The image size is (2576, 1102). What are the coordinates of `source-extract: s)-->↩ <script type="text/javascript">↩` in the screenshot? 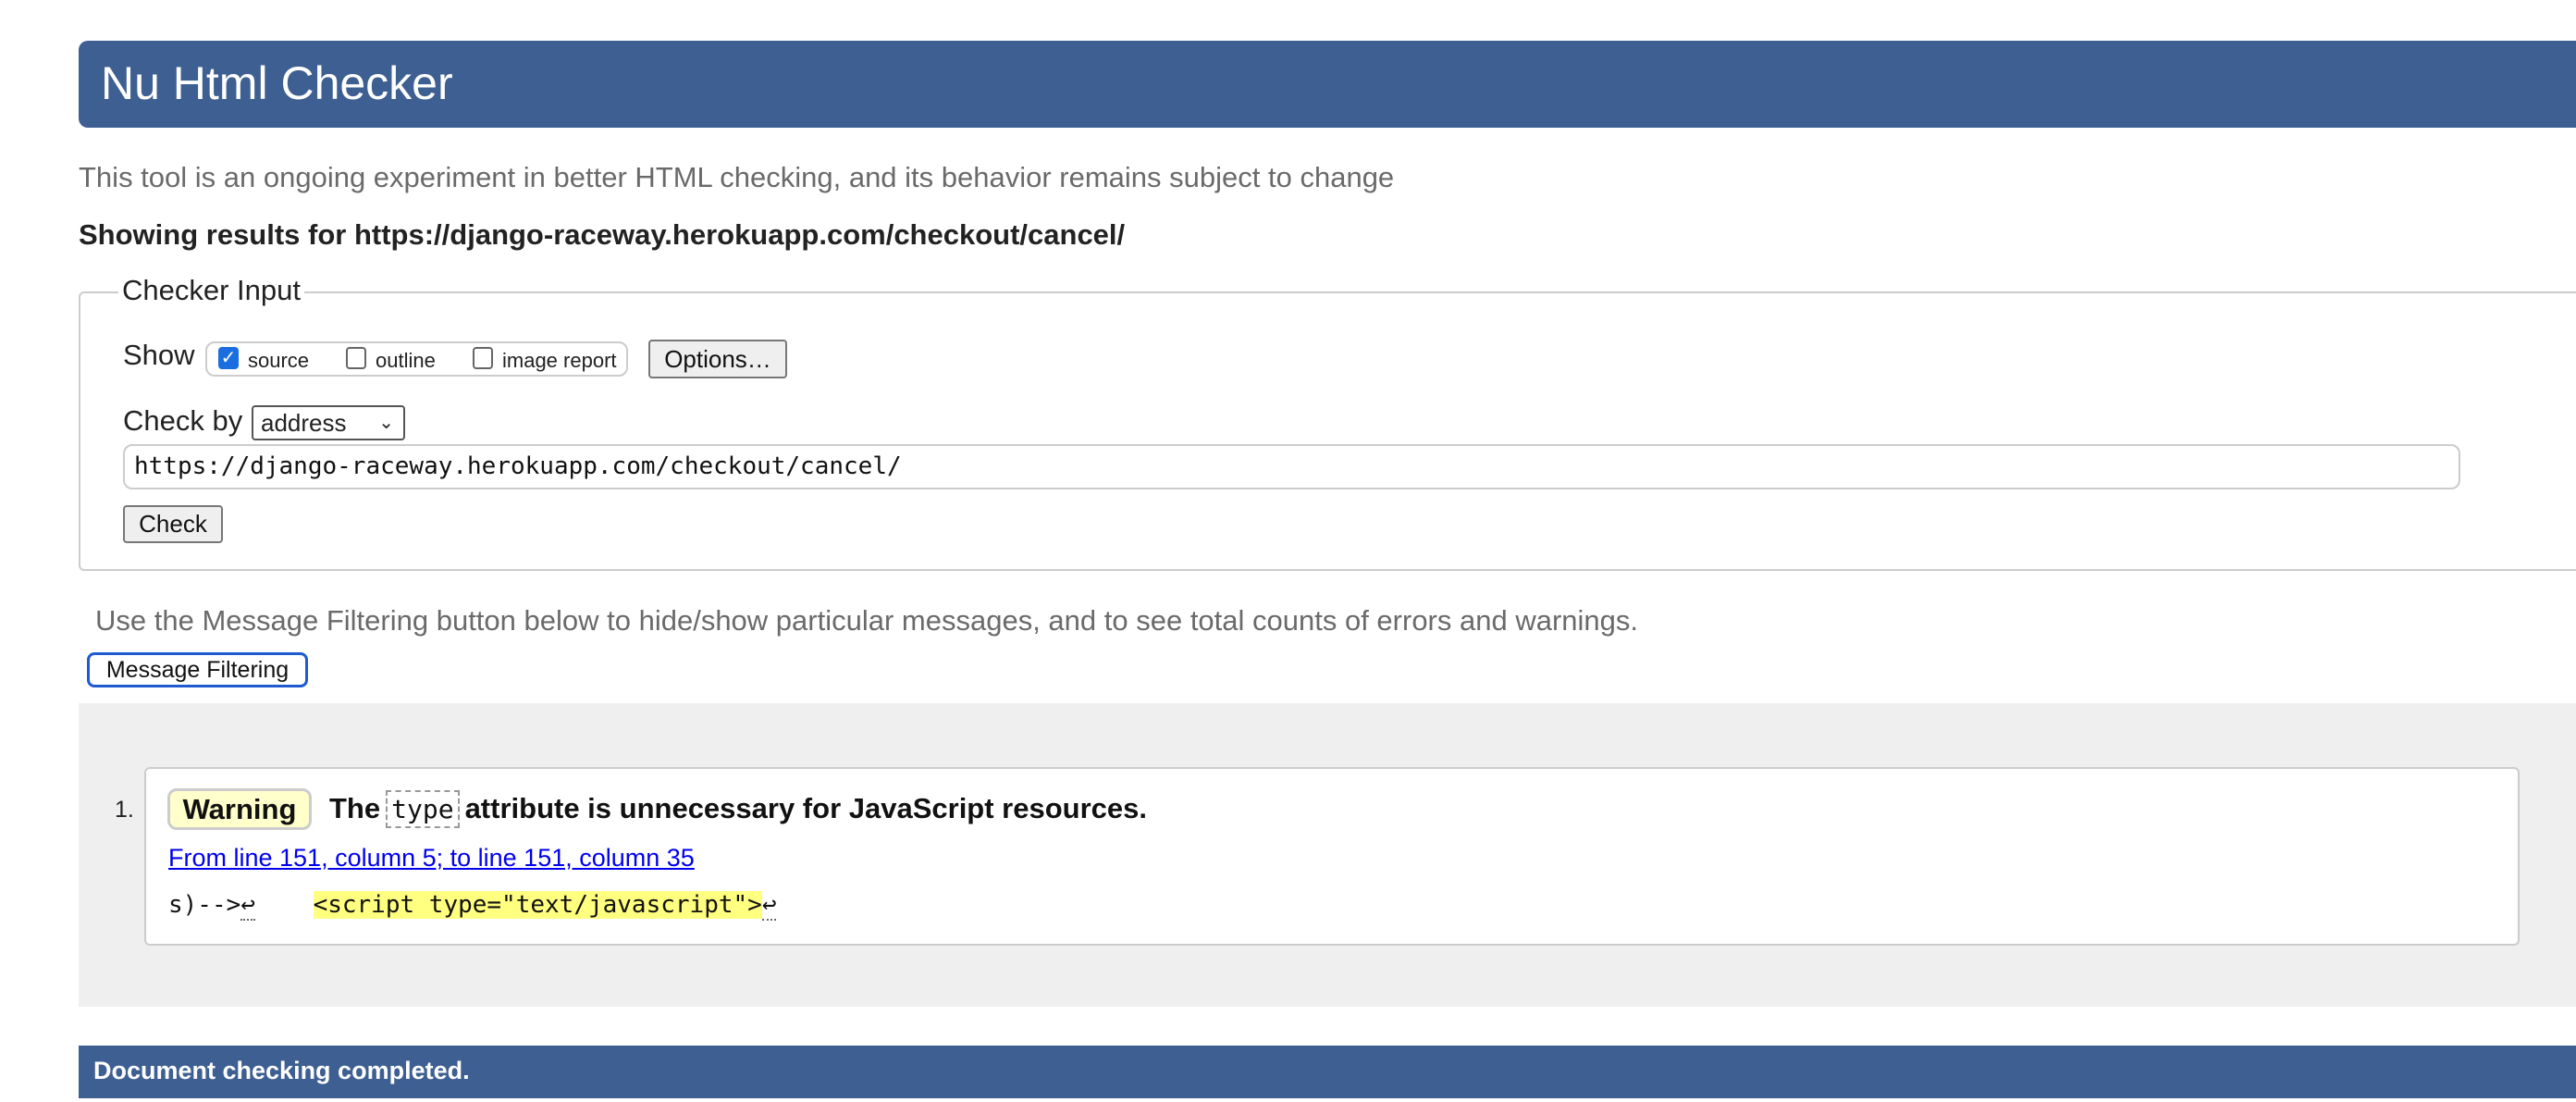 It's located at (472, 906).